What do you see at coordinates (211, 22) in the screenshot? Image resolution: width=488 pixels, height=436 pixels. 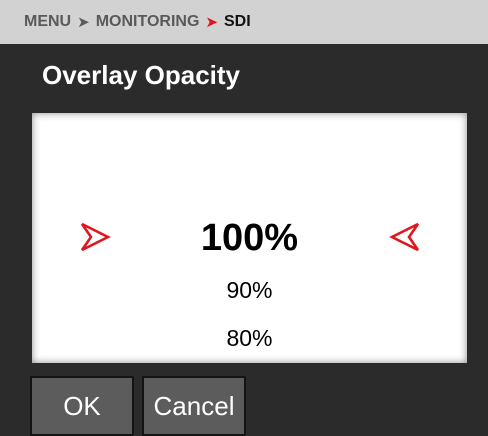 I see `red-chevron-right-icon: ➤` at bounding box center [211, 22].